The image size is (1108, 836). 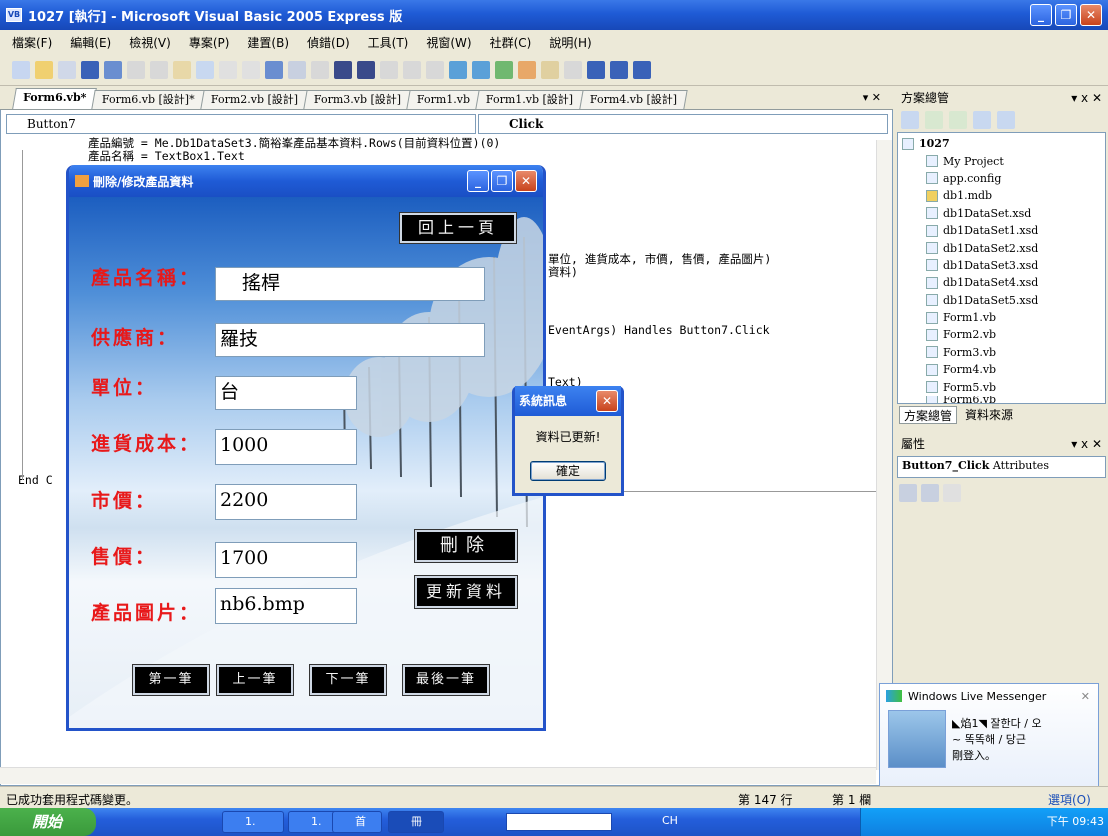 I want to click on step-into-icon, so click(x=389, y=69).